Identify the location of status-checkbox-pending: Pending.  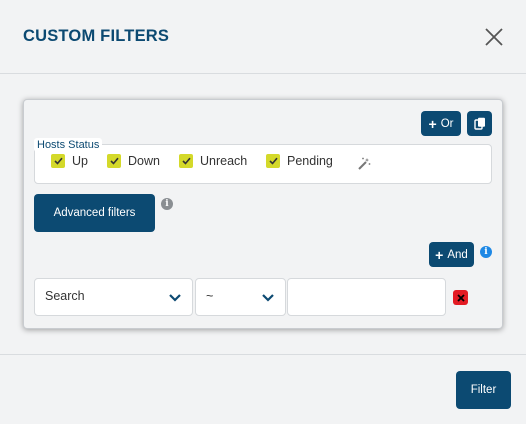
(299, 161).